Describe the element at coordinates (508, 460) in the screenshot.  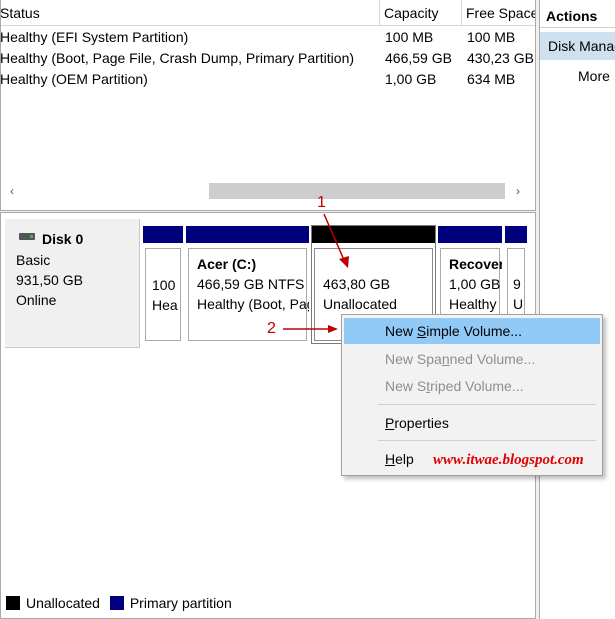
I see `watermark: www.itwae.blogspot.com` at that location.